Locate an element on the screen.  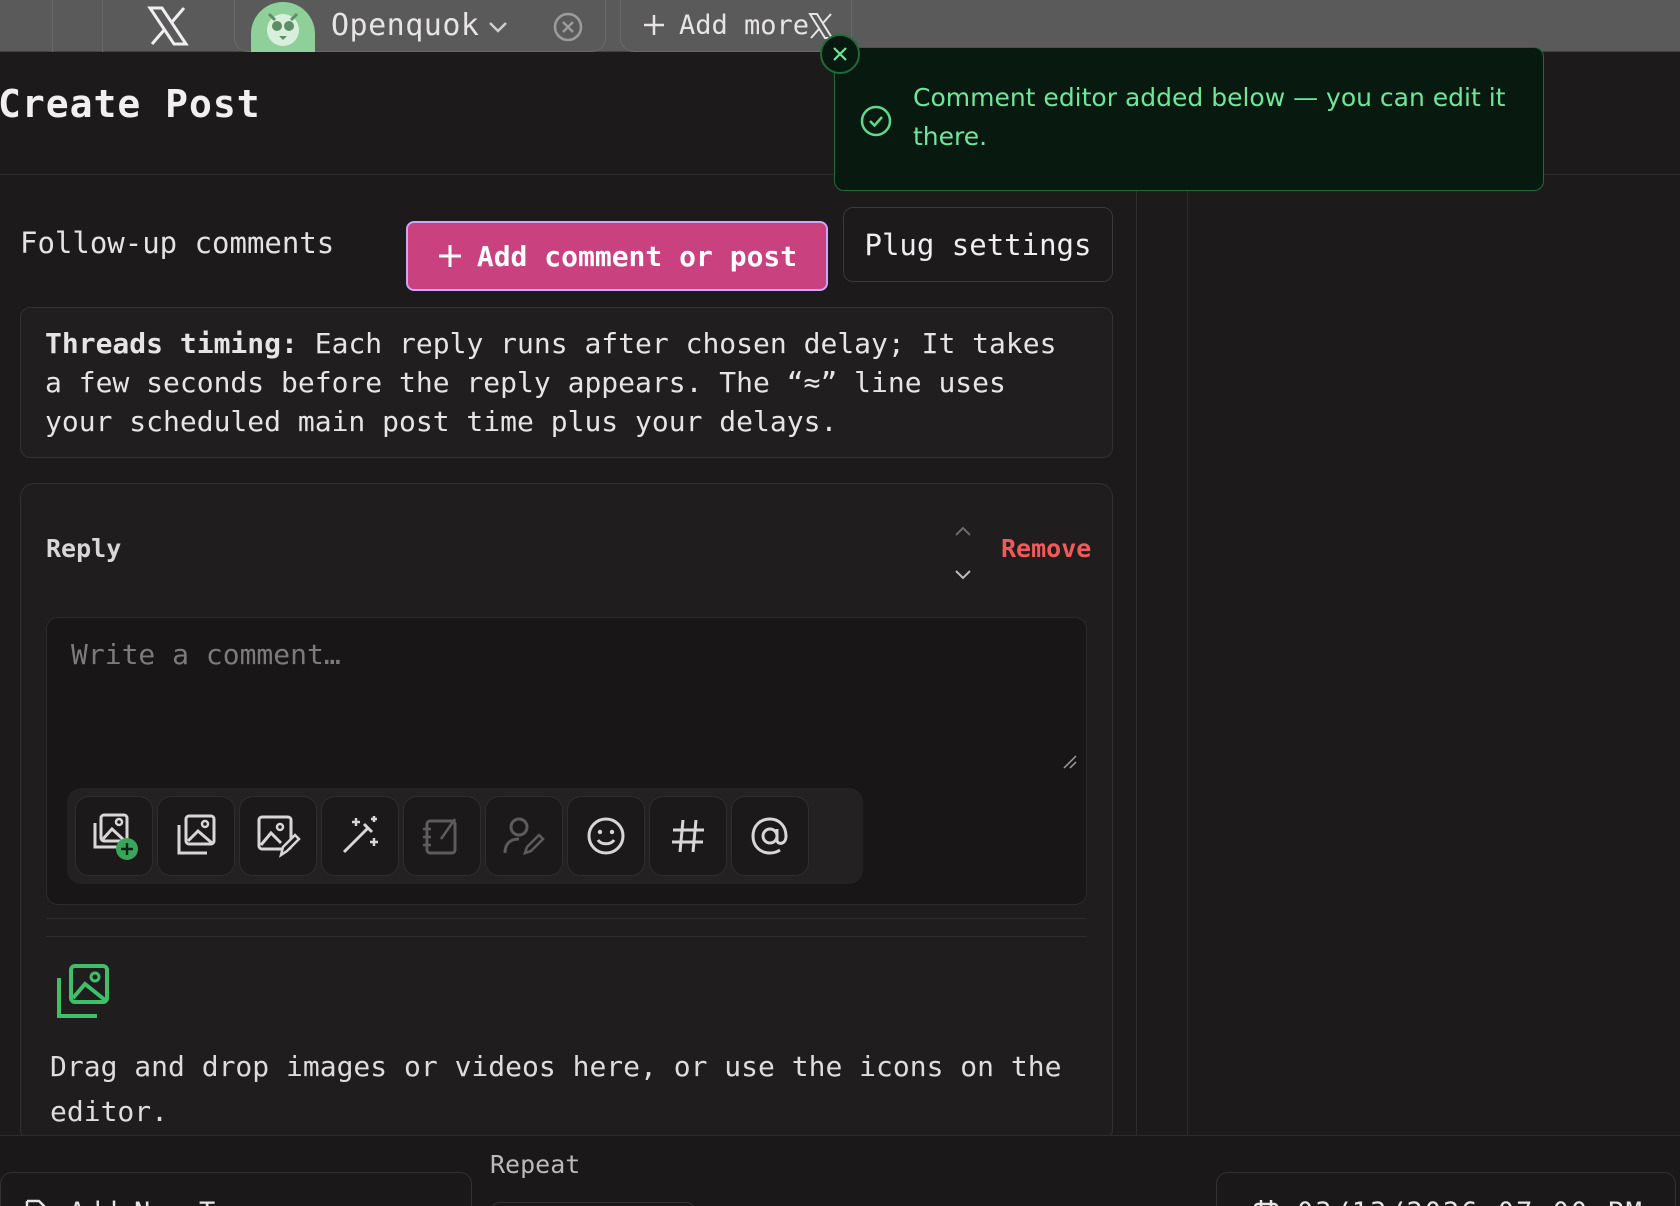
add-comment-button: Add comment or post is located at coordinates (617, 256).